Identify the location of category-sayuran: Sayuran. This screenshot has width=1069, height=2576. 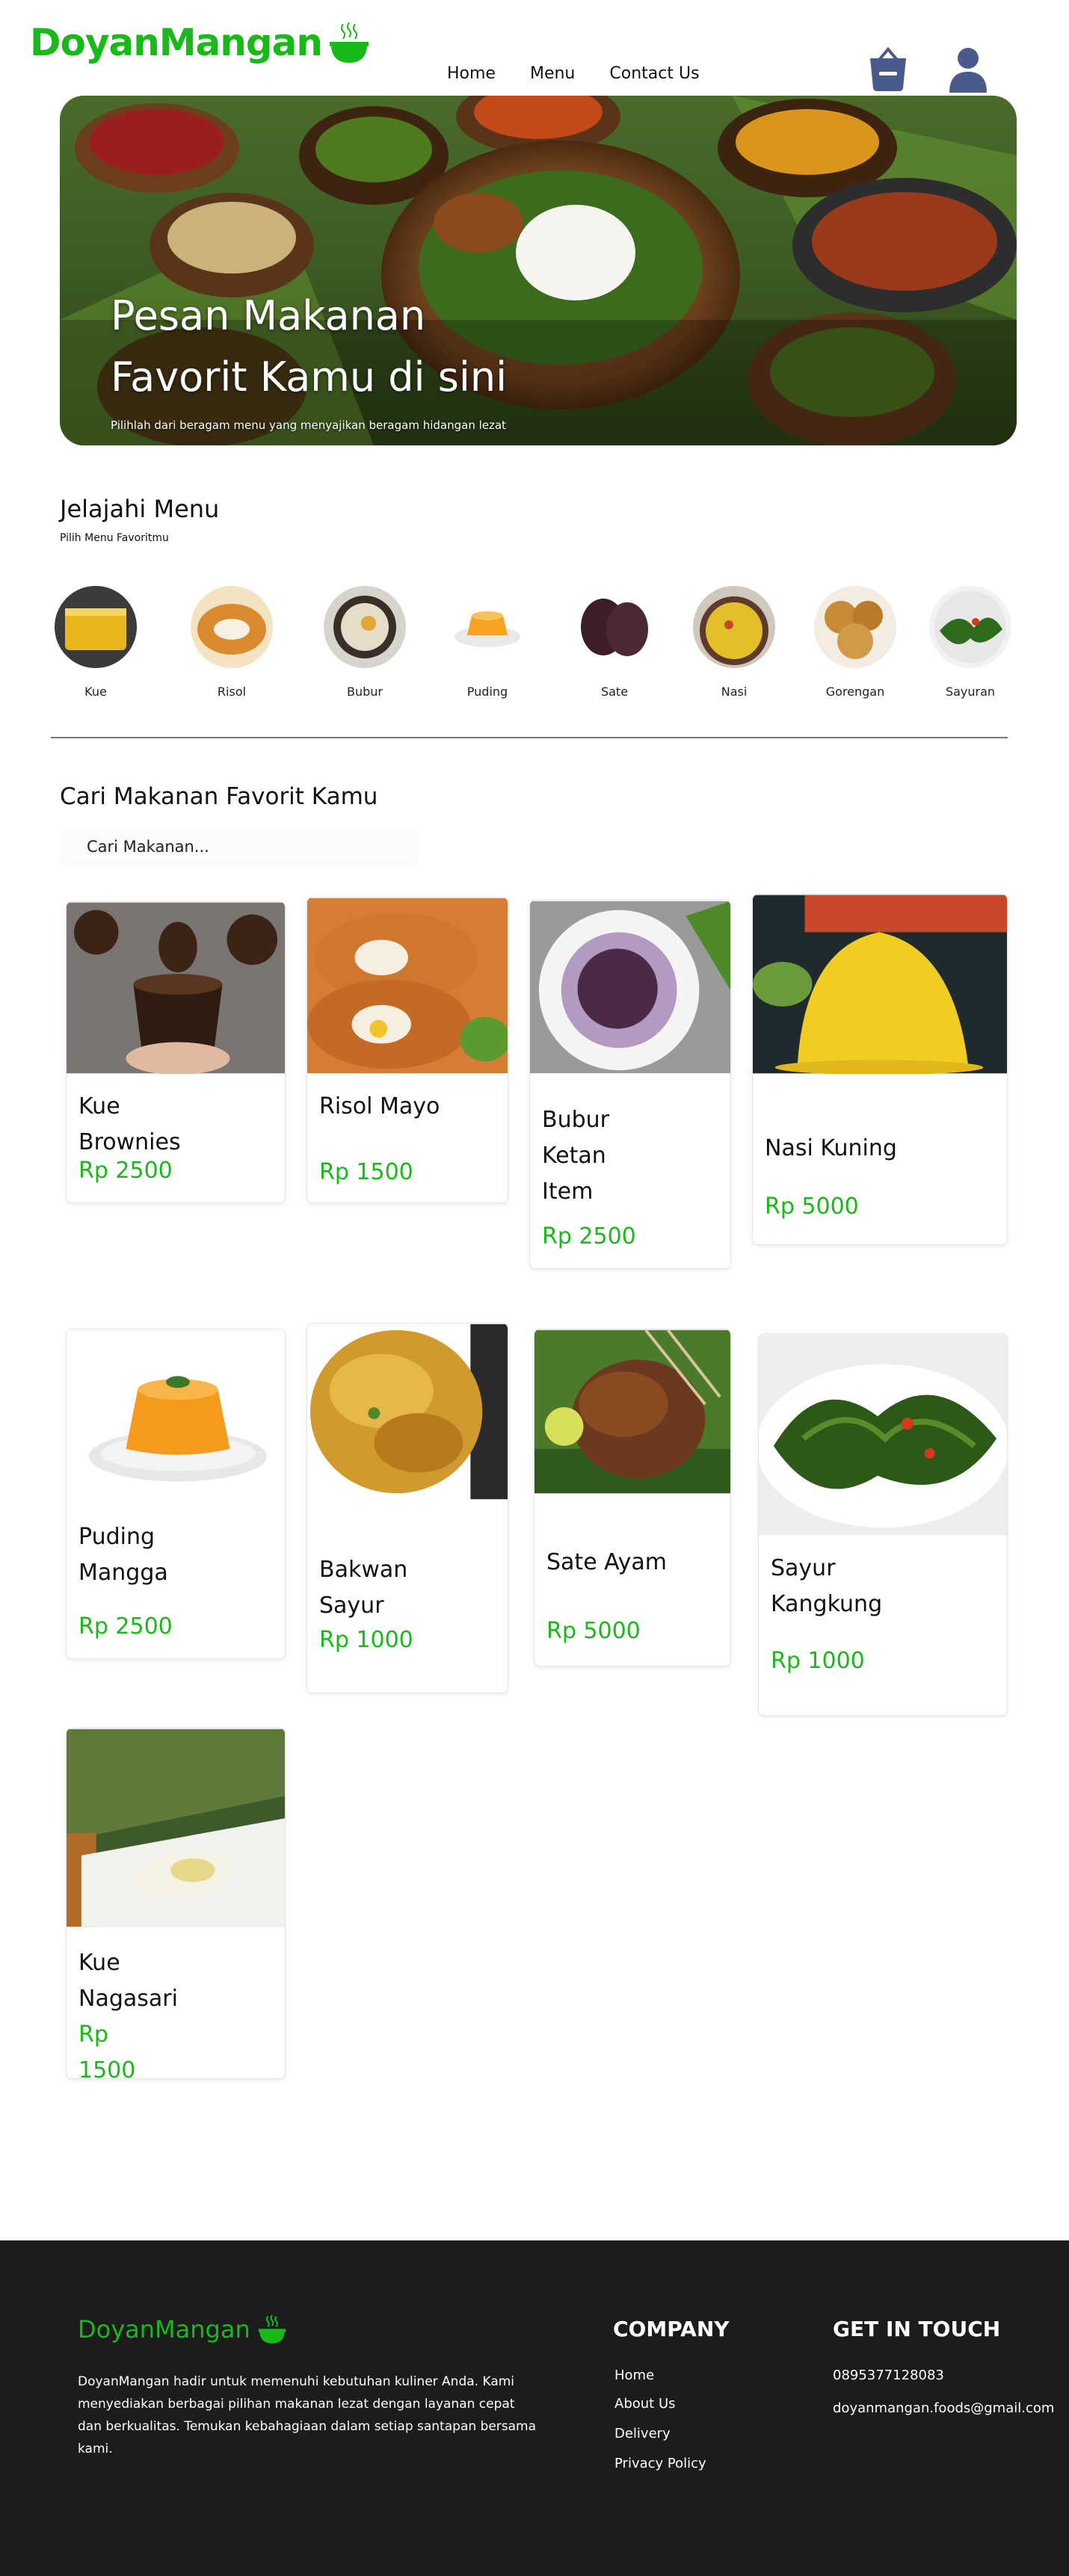
(970, 643).